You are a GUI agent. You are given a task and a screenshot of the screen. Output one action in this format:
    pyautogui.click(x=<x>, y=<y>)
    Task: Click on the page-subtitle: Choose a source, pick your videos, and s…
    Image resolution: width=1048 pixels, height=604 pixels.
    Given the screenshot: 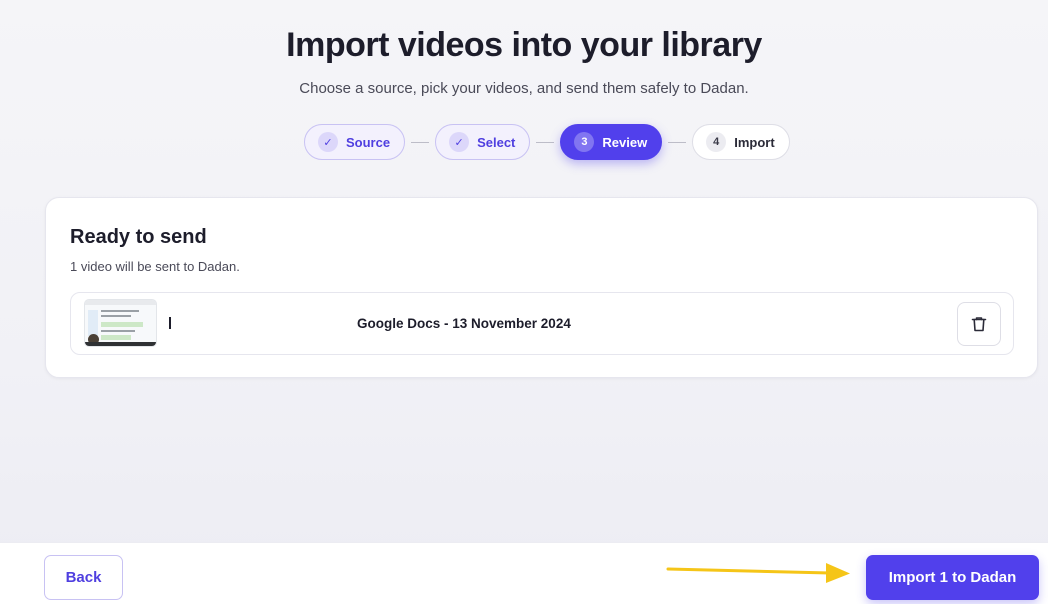 What is the action you would take?
    pyautogui.click(x=524, y=88)
    